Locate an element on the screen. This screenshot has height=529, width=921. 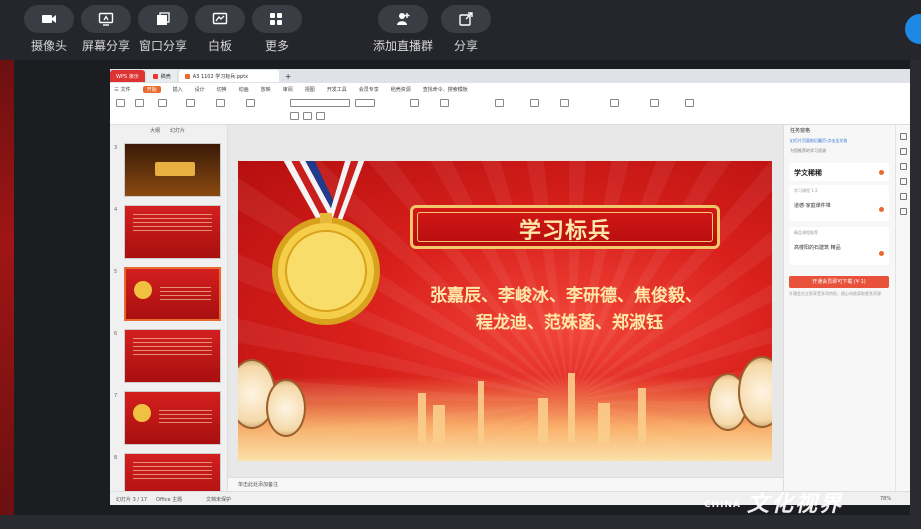
member-download-button: 开通会员即可下载 (¥·1) is located at coordinates (839, 282).